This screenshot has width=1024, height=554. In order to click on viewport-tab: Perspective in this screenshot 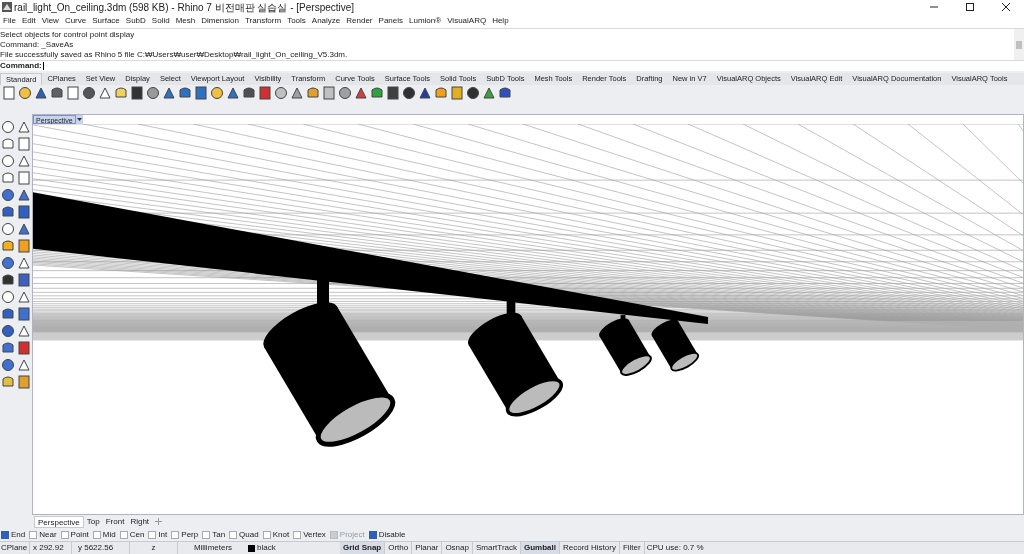, I will do `click(59, 521)`.